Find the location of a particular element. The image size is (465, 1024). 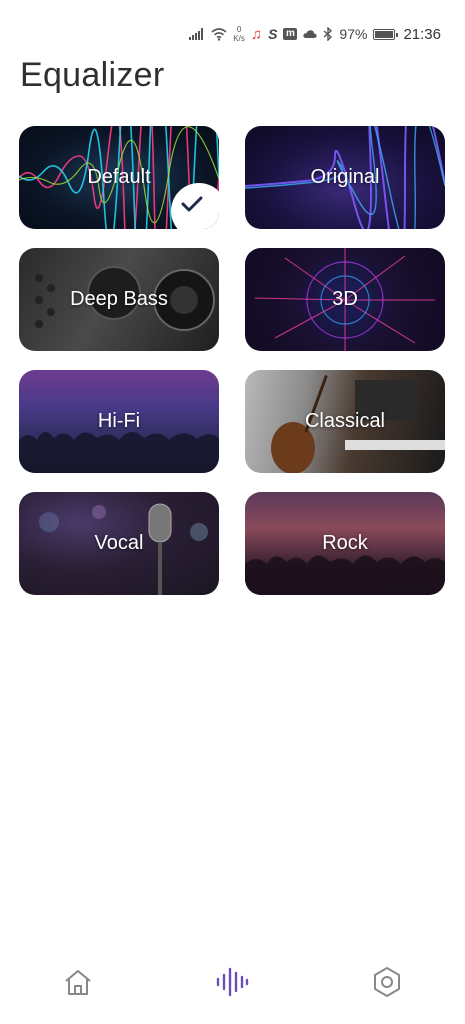

network-speed-value: 0 is located at coordinates (239, 29).